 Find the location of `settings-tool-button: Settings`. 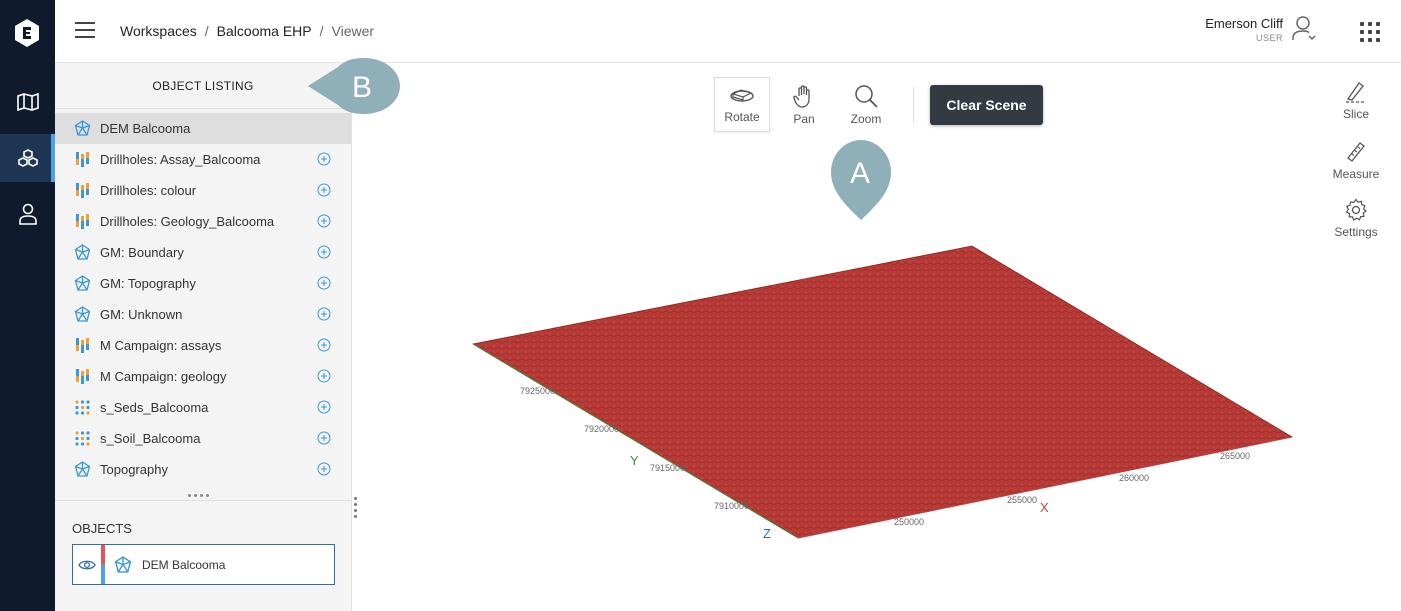

settings-tool-button: Settings is located at coordinates (1356, 218).